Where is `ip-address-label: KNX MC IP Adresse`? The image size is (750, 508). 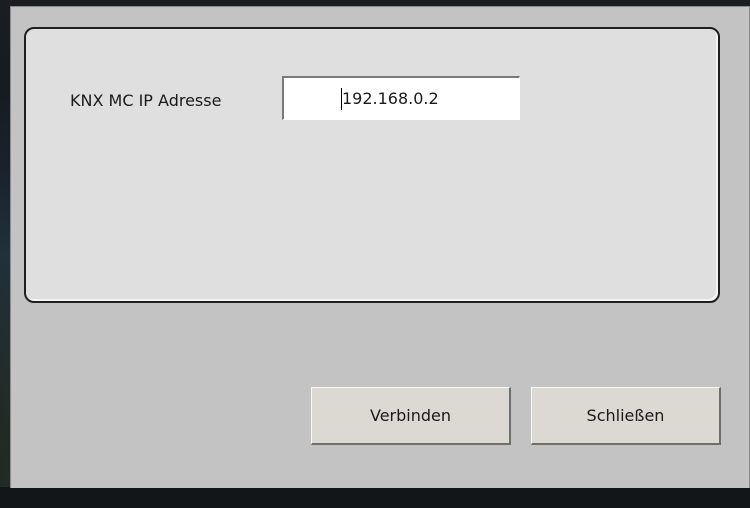
ip-address-label: KNX MC IP Adresse is located at coordinates (146, 100).